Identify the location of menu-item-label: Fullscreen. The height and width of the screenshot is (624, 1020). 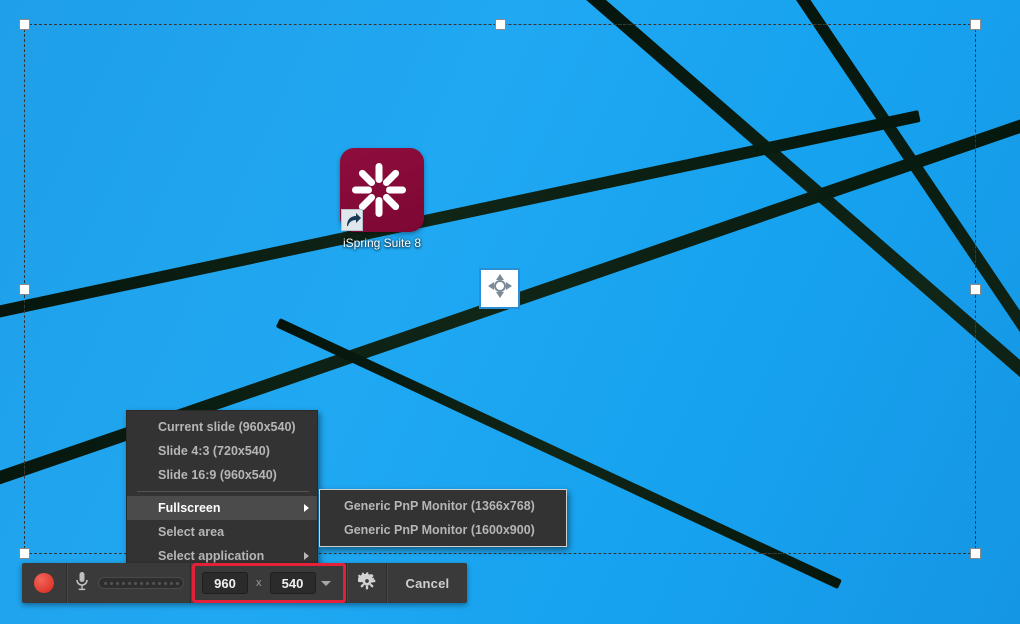
(189, 508).